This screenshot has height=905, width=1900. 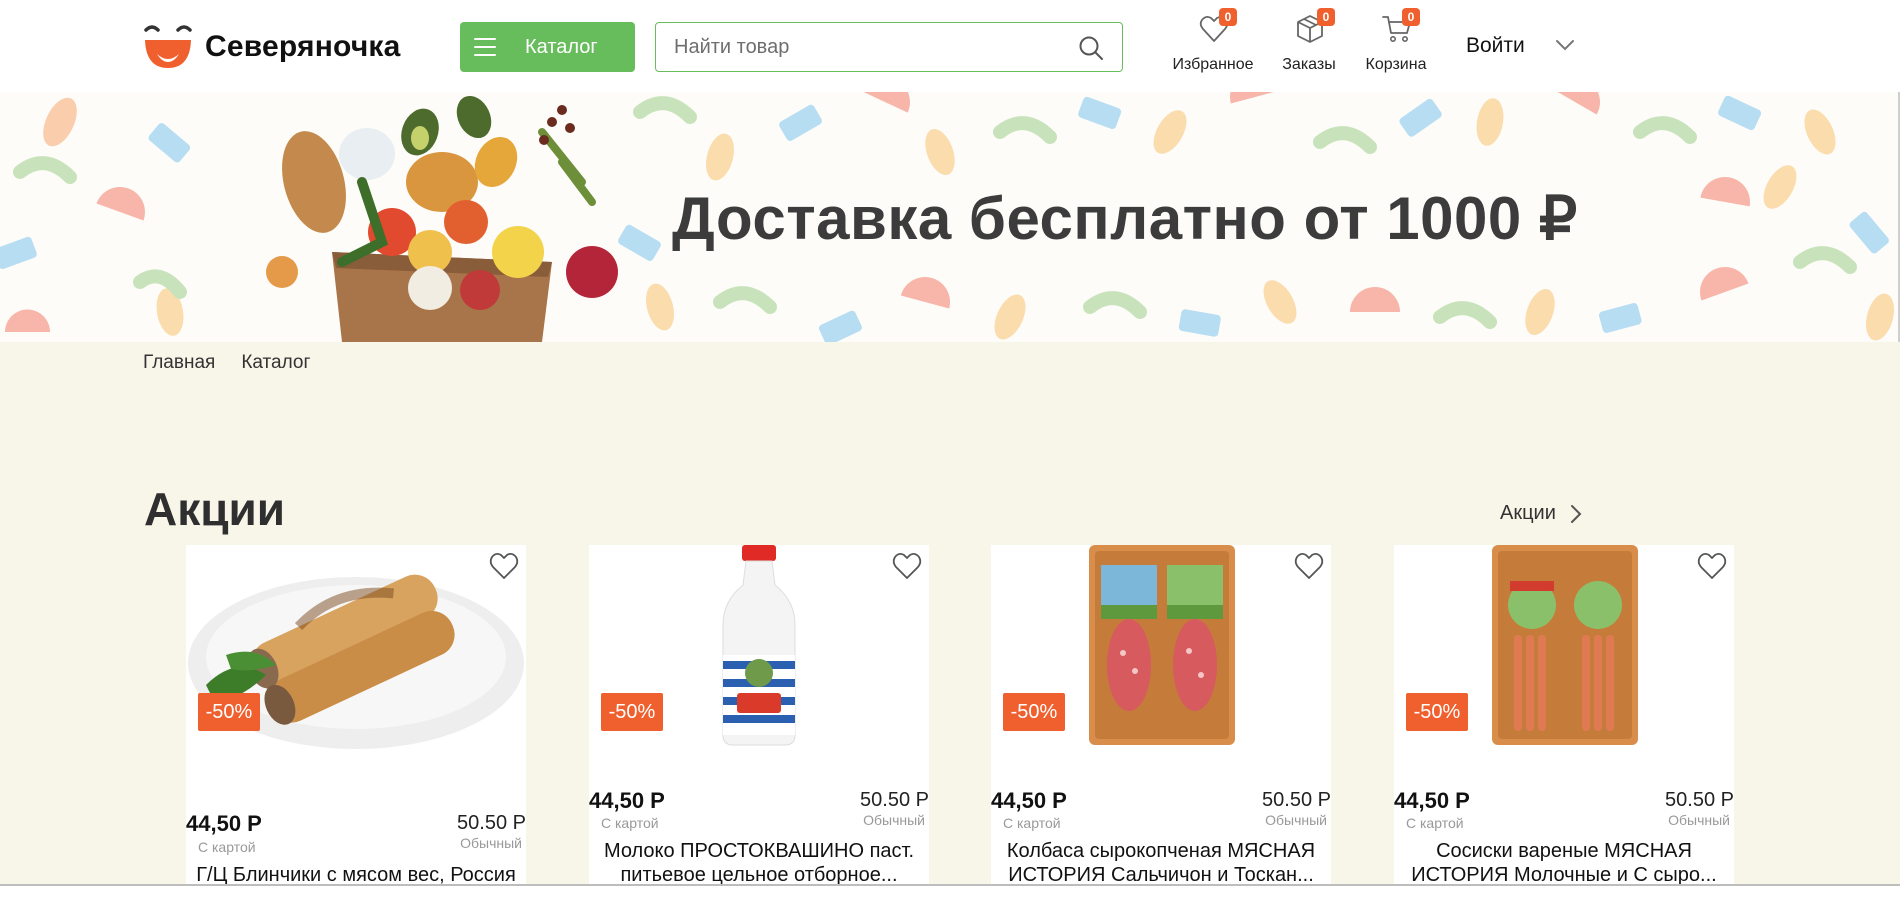 I want to click on search-box, so click(x=889, y=47).